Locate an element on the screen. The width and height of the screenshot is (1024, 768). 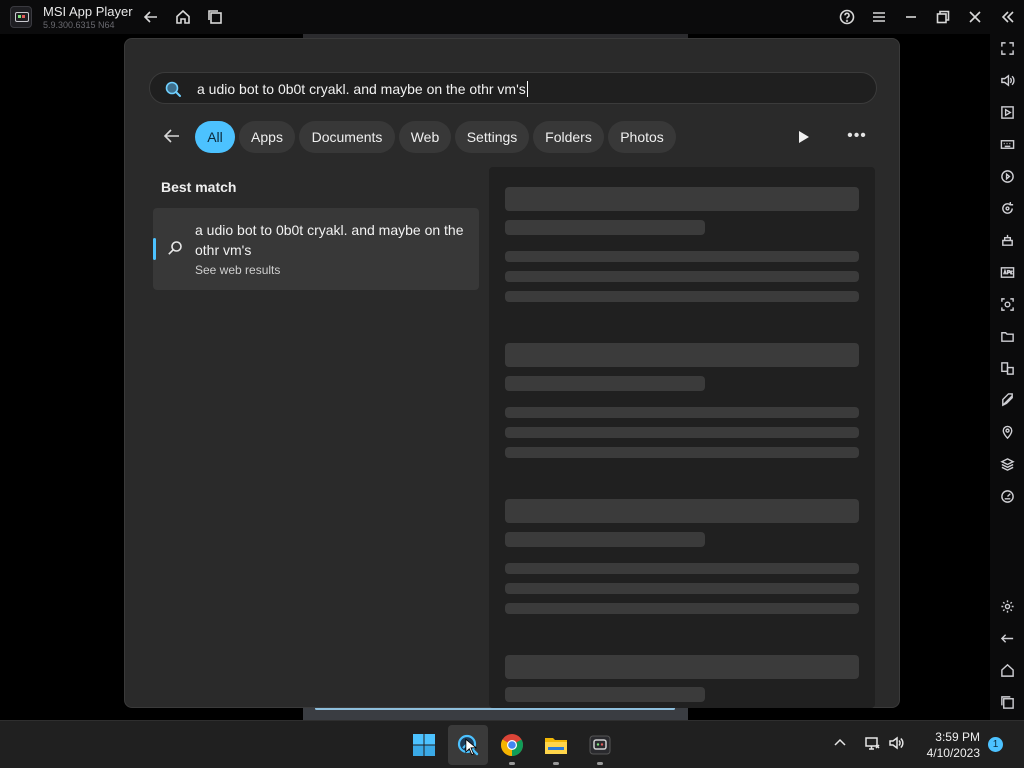
minimize-icon is located at coordinates (911, 17).